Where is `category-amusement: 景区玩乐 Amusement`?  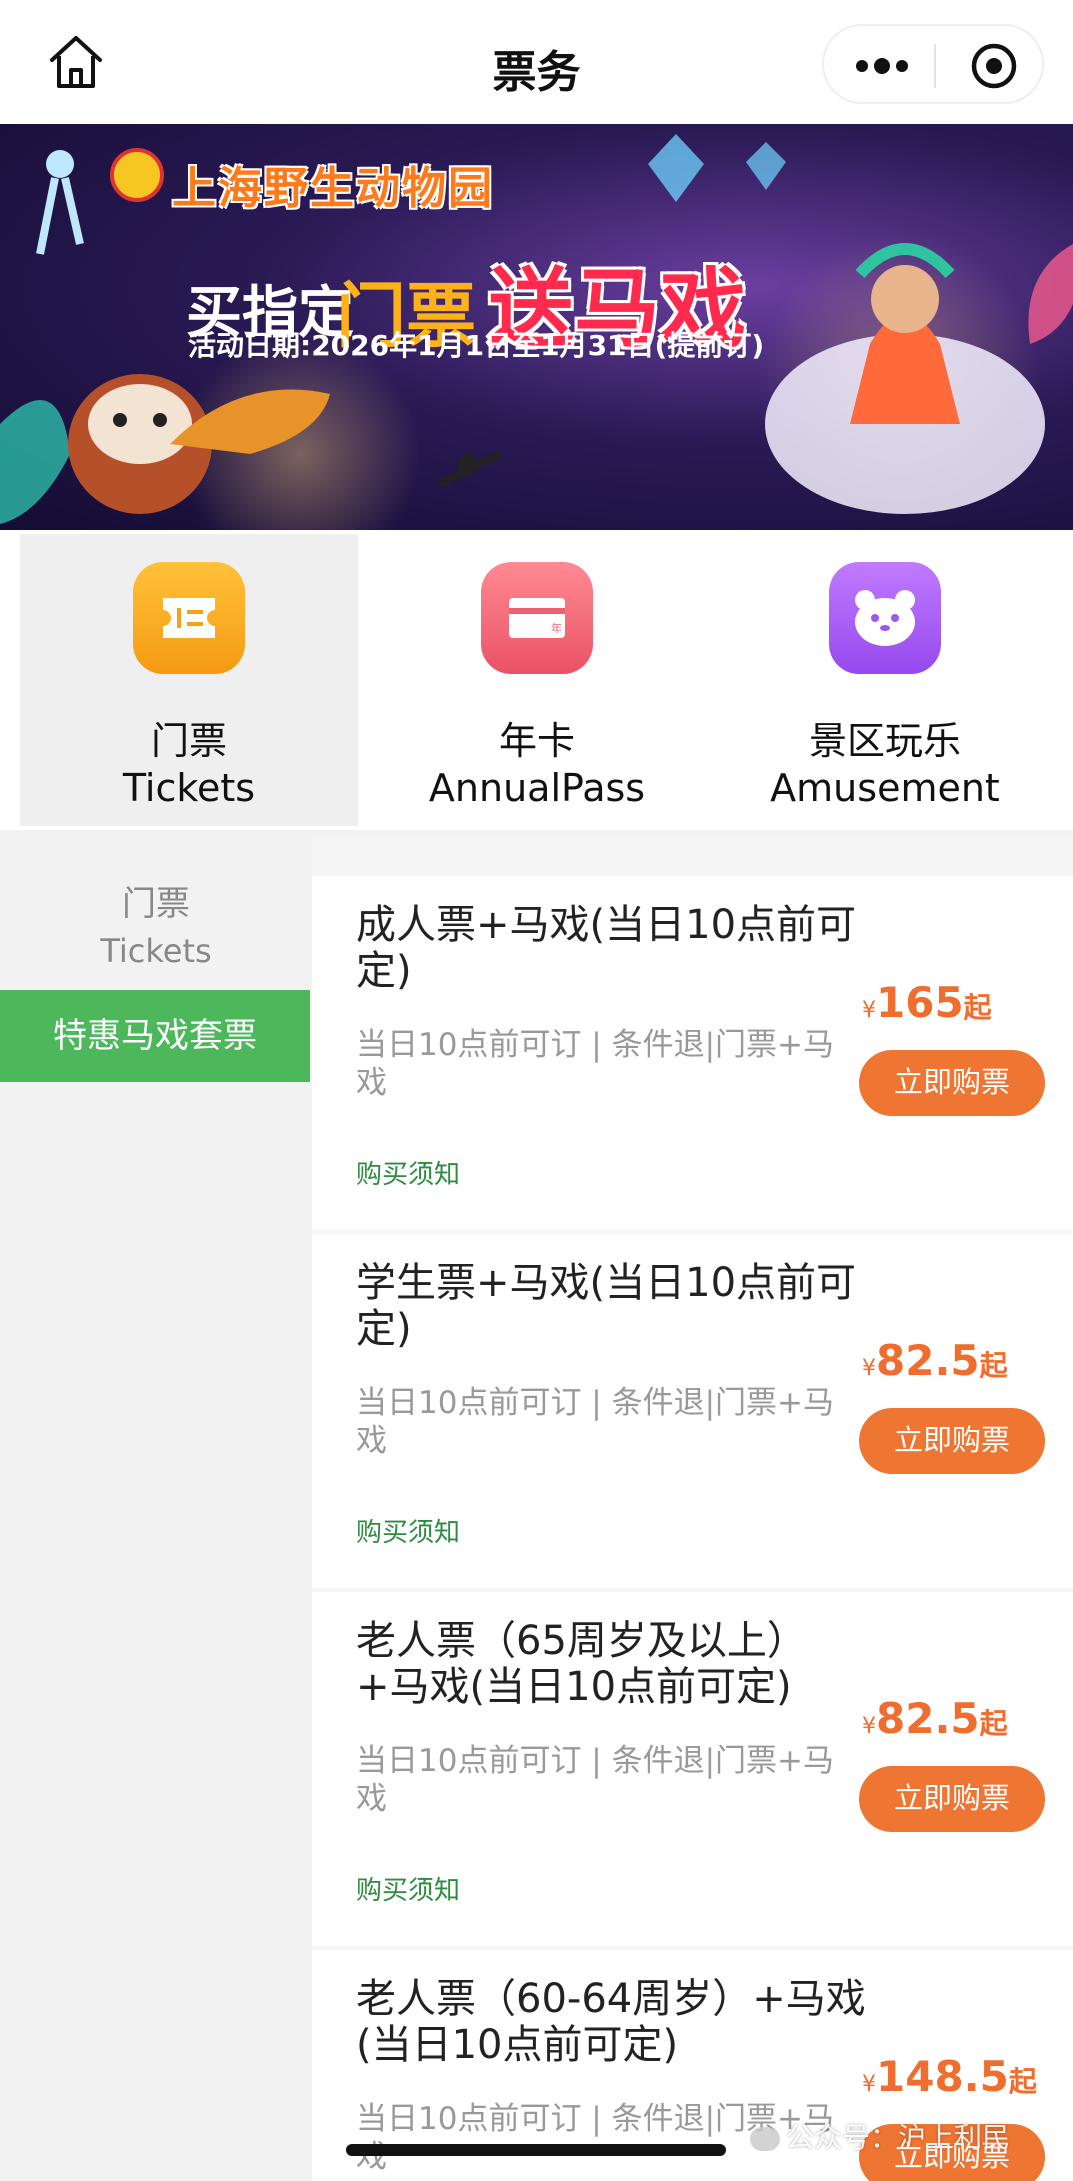
category-amusement: 景区玩乐 Amusement is located at coordinates (885, 680).